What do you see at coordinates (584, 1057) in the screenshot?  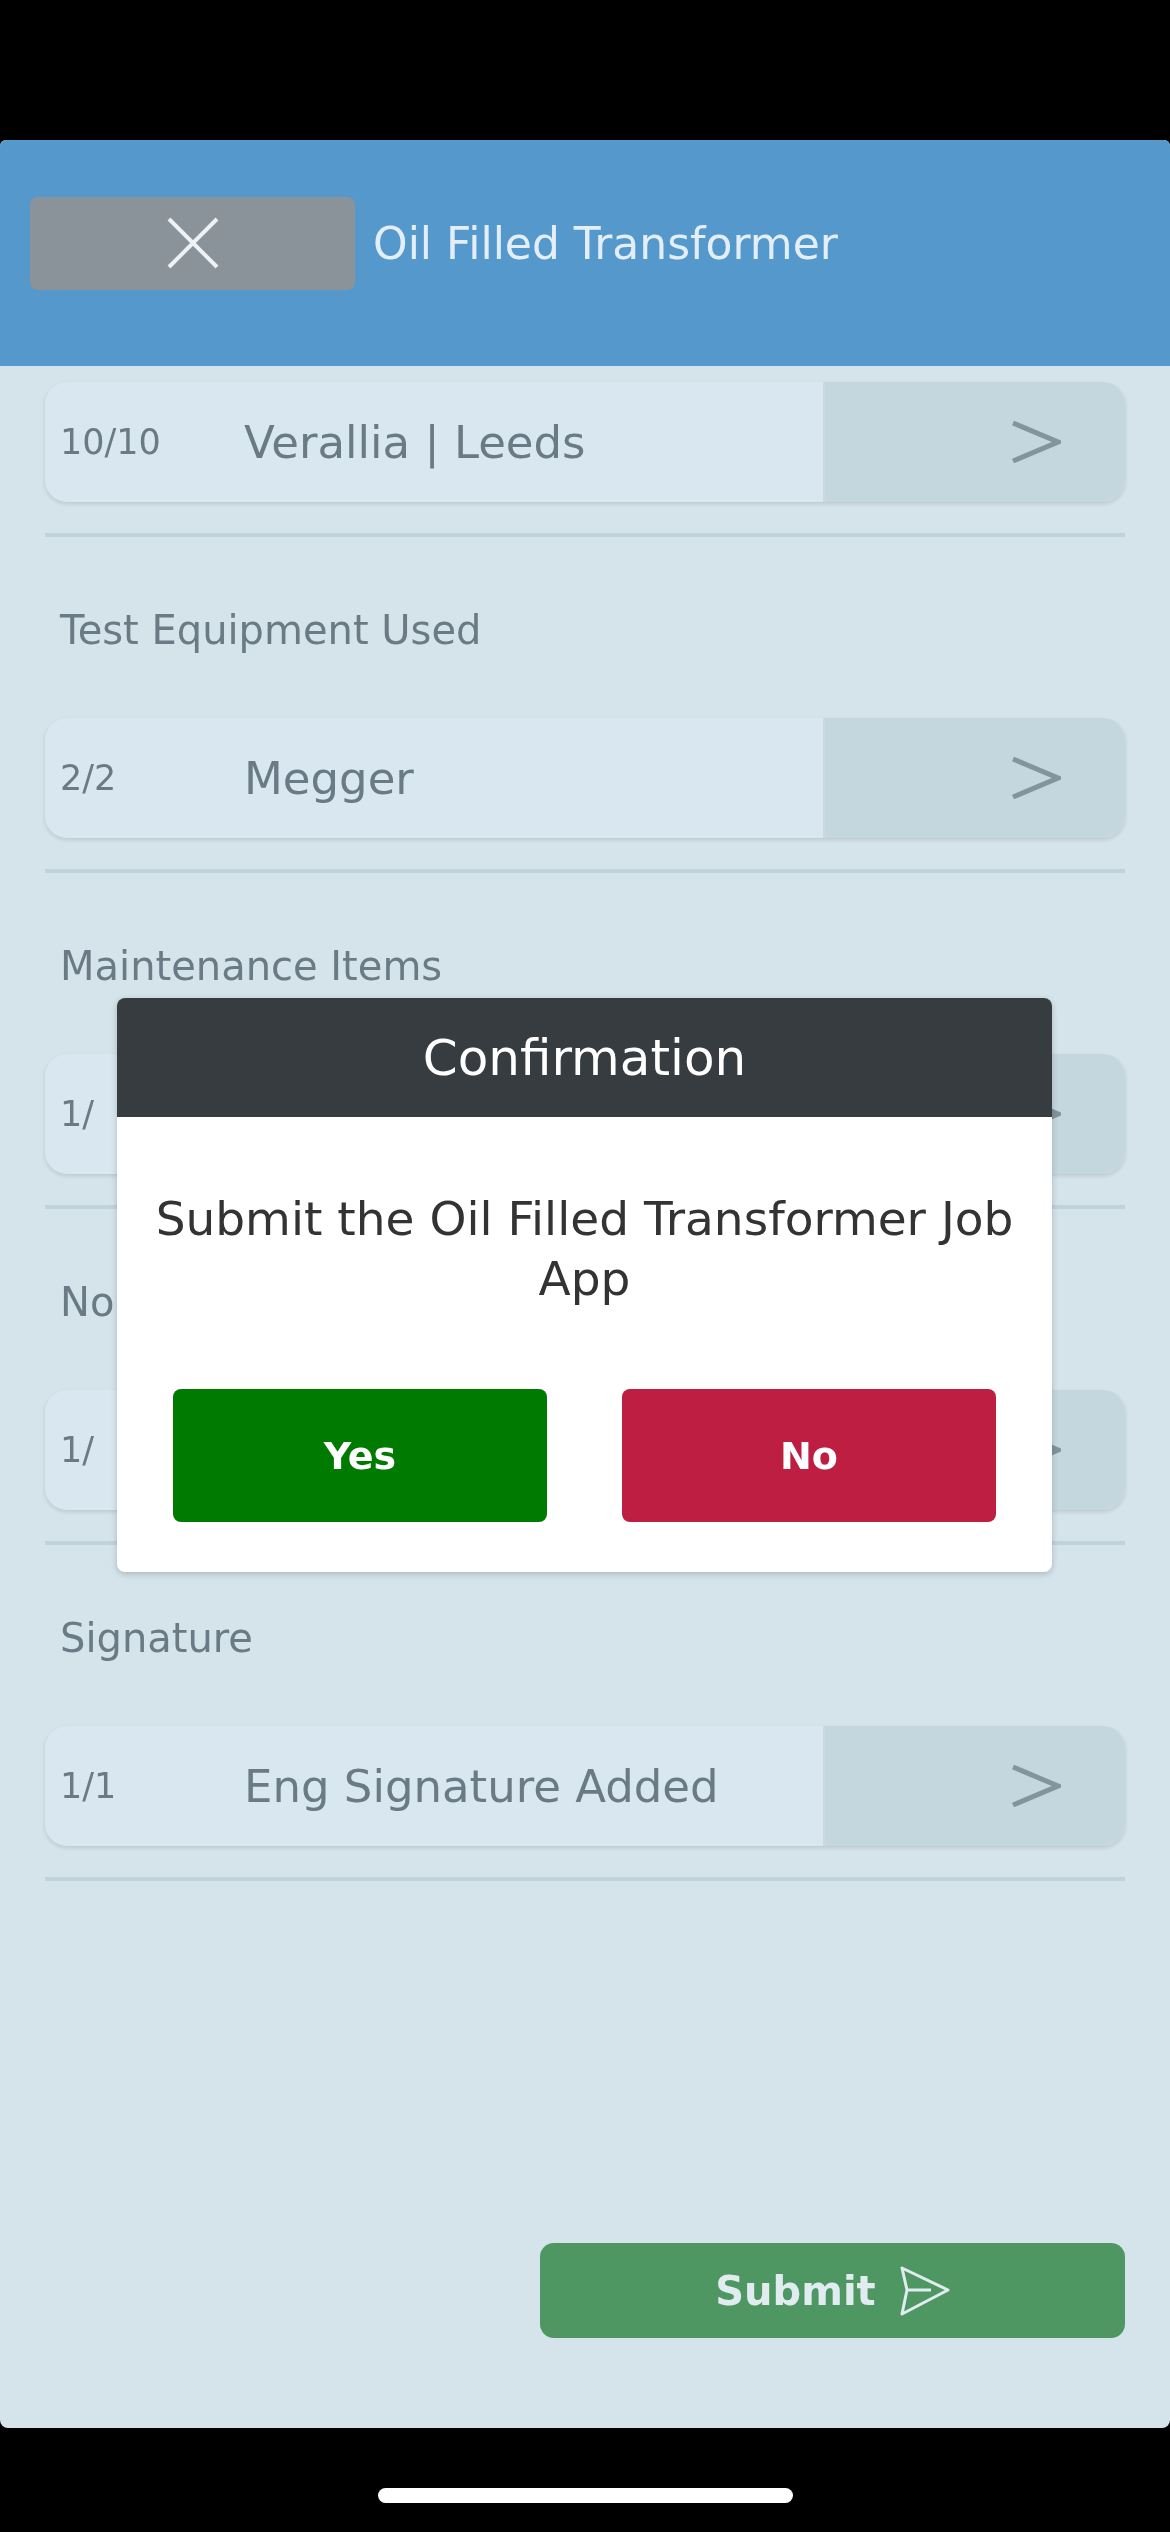 I see `dialog-title: Confirmation` at bounding box center [584, 1057].